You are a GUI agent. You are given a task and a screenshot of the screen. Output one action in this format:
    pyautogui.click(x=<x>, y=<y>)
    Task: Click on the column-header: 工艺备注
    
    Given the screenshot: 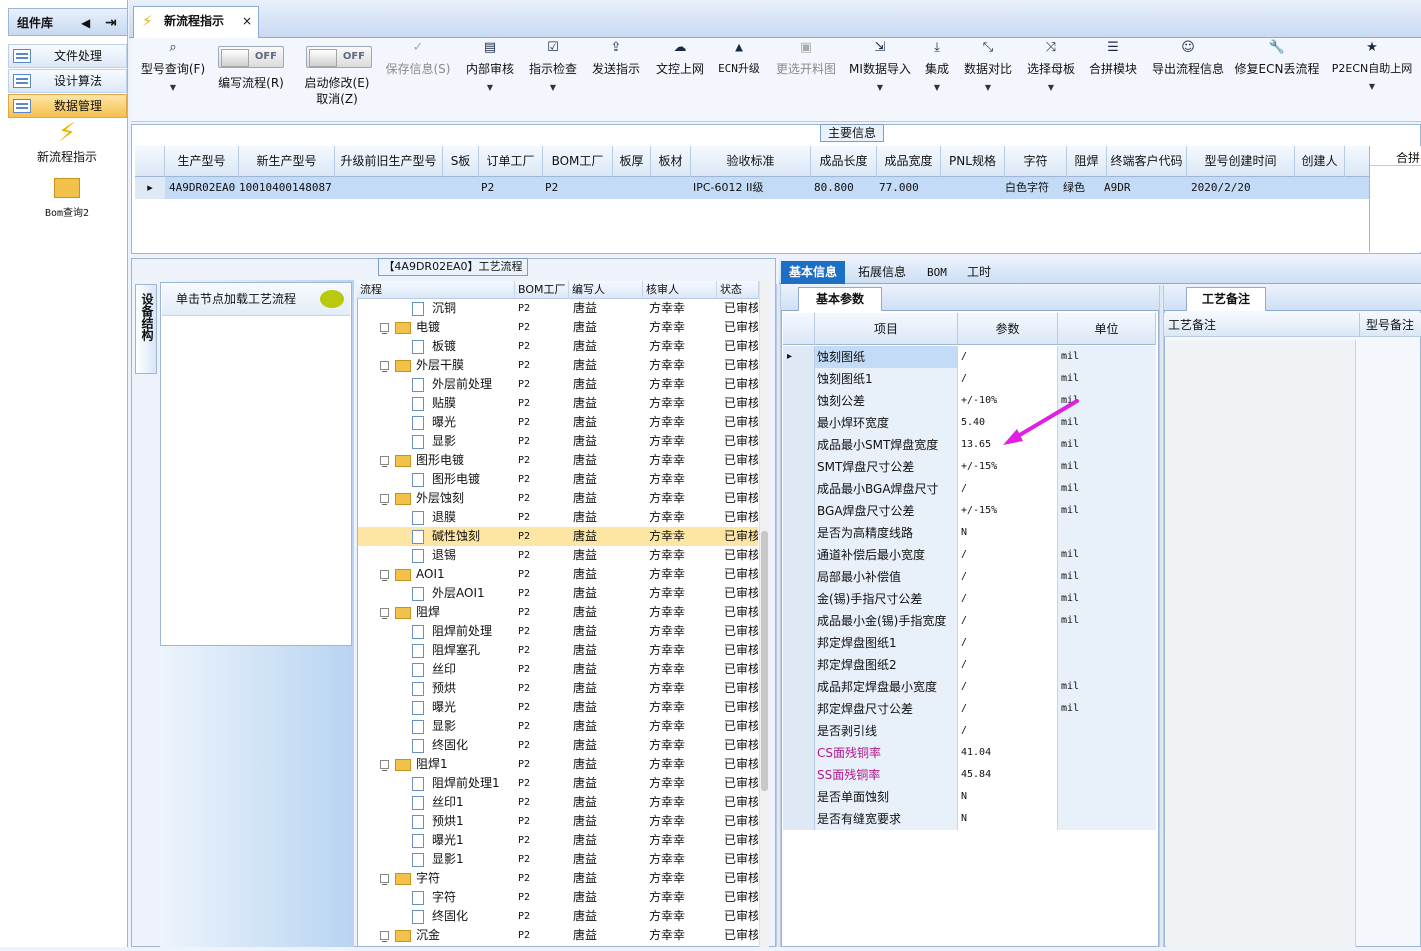 What is the action you would take?
    pyautogui.click(x=1262, y=325)
    